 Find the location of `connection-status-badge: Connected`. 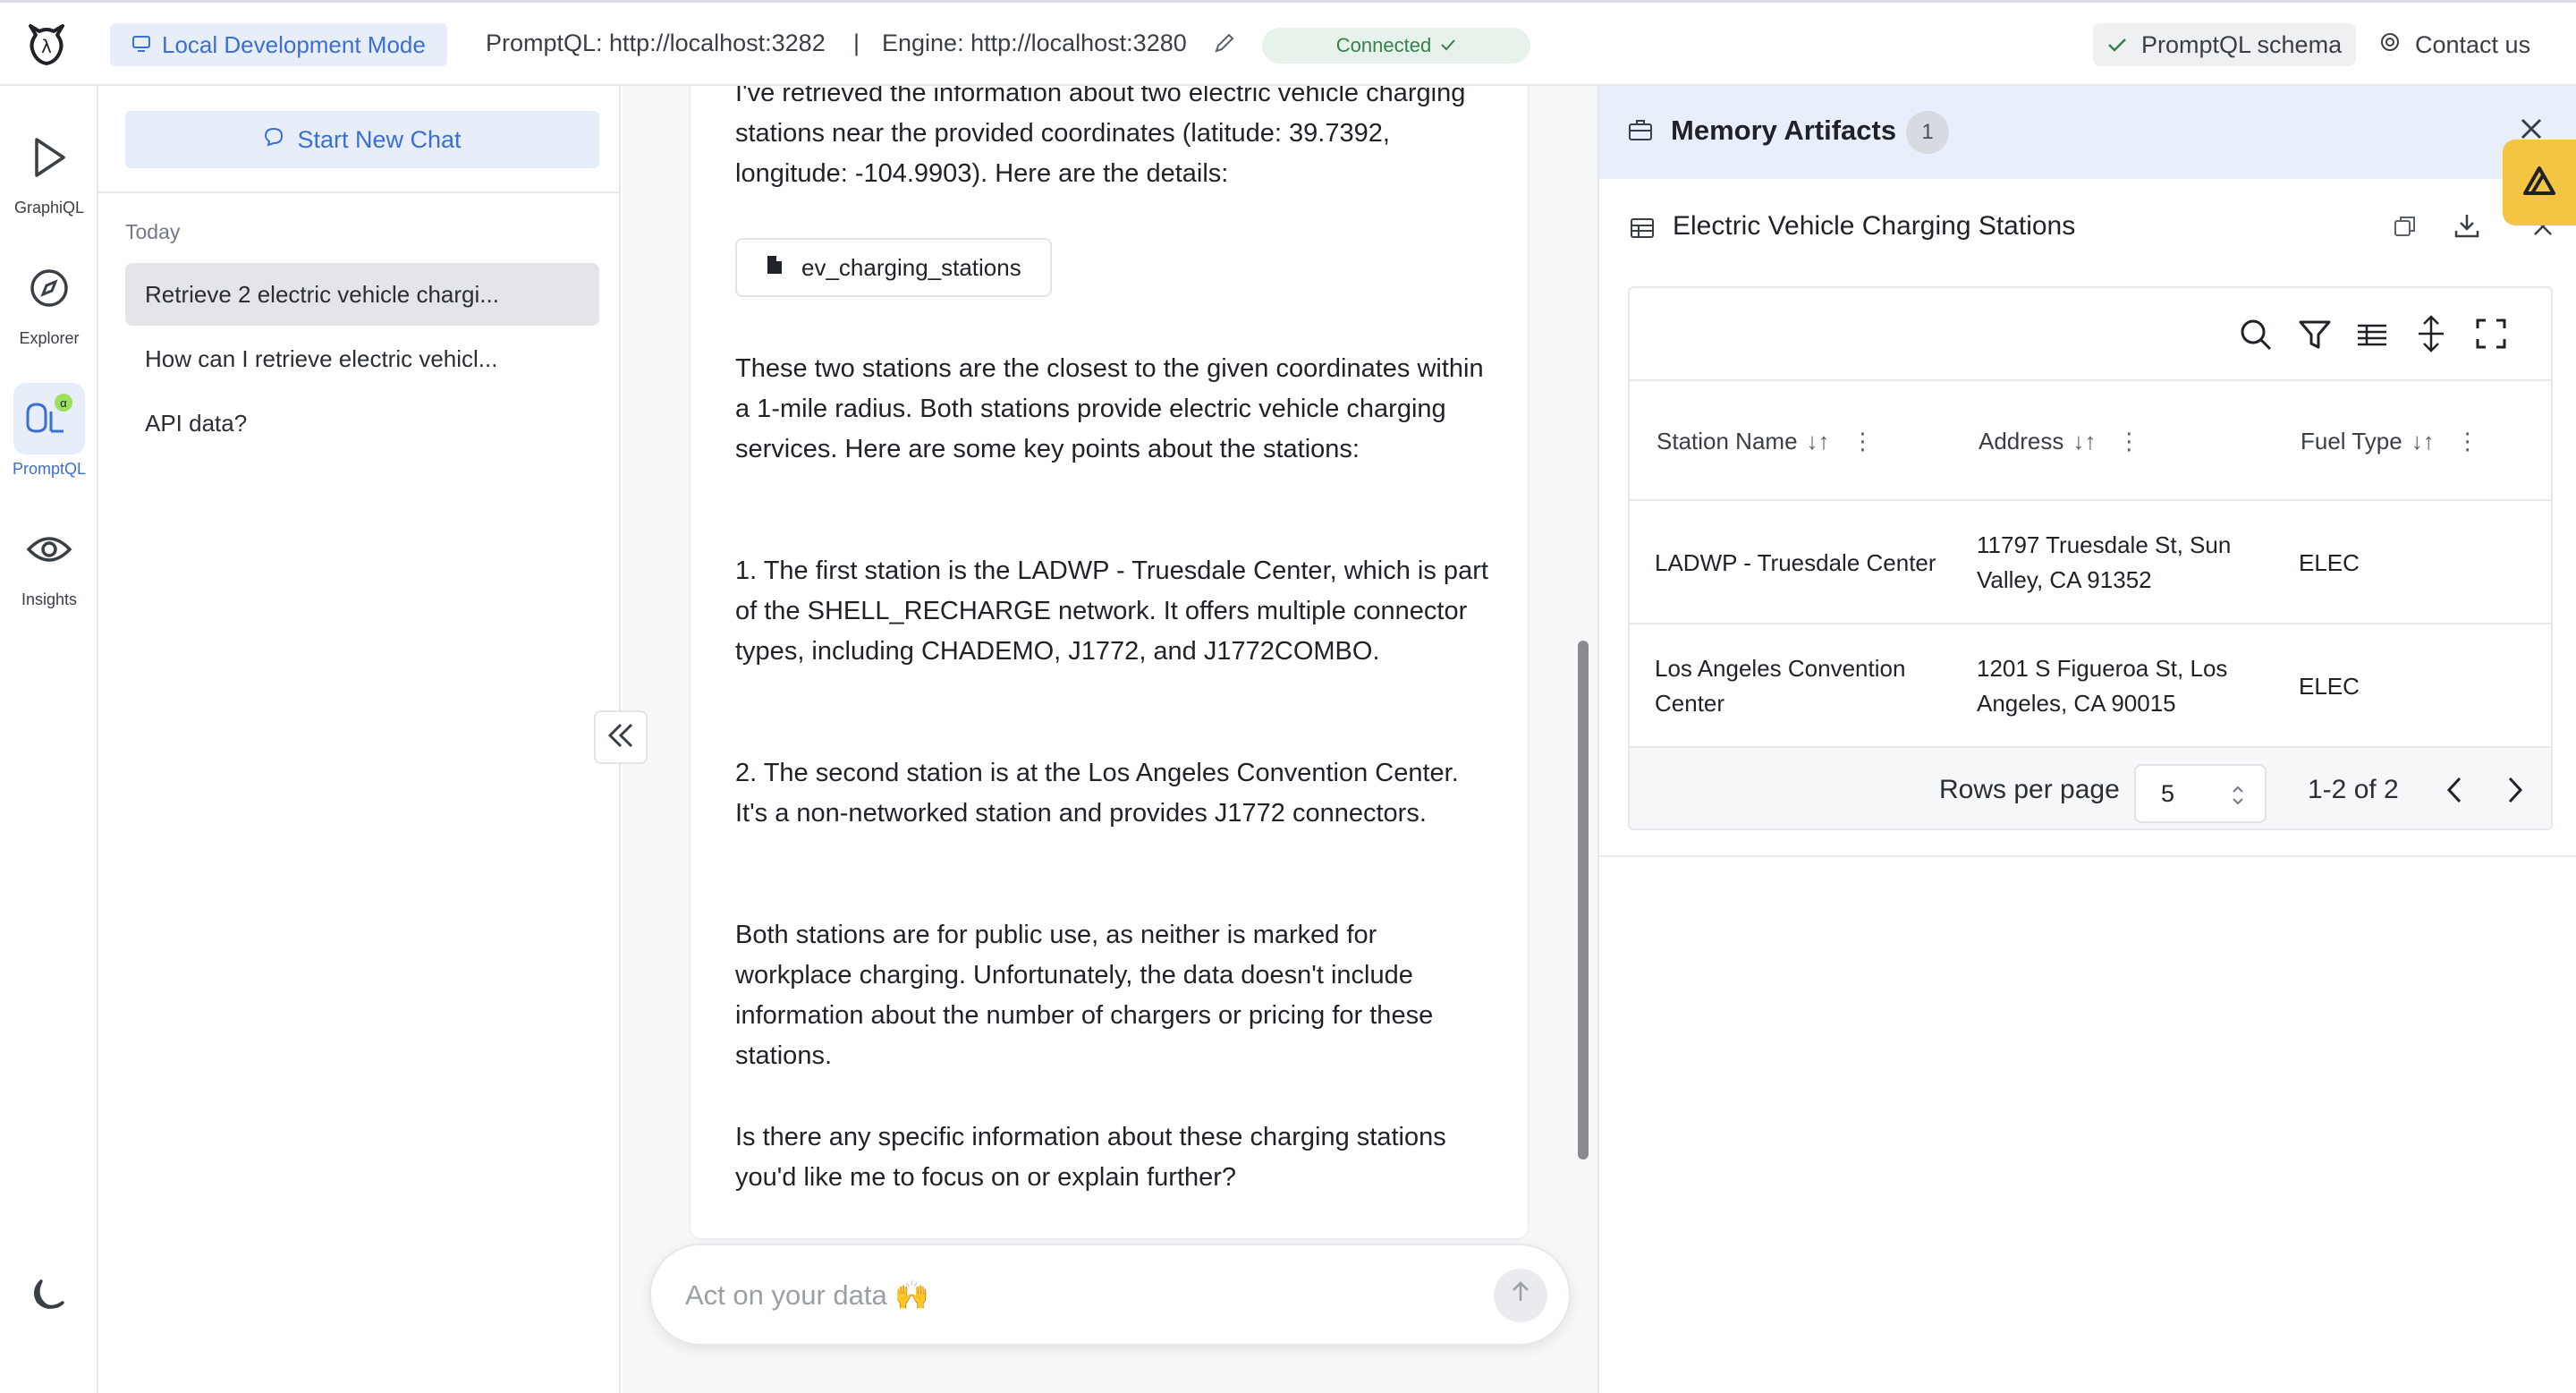

connection-status-badge: Connected is located at coordinates (1396, 46).